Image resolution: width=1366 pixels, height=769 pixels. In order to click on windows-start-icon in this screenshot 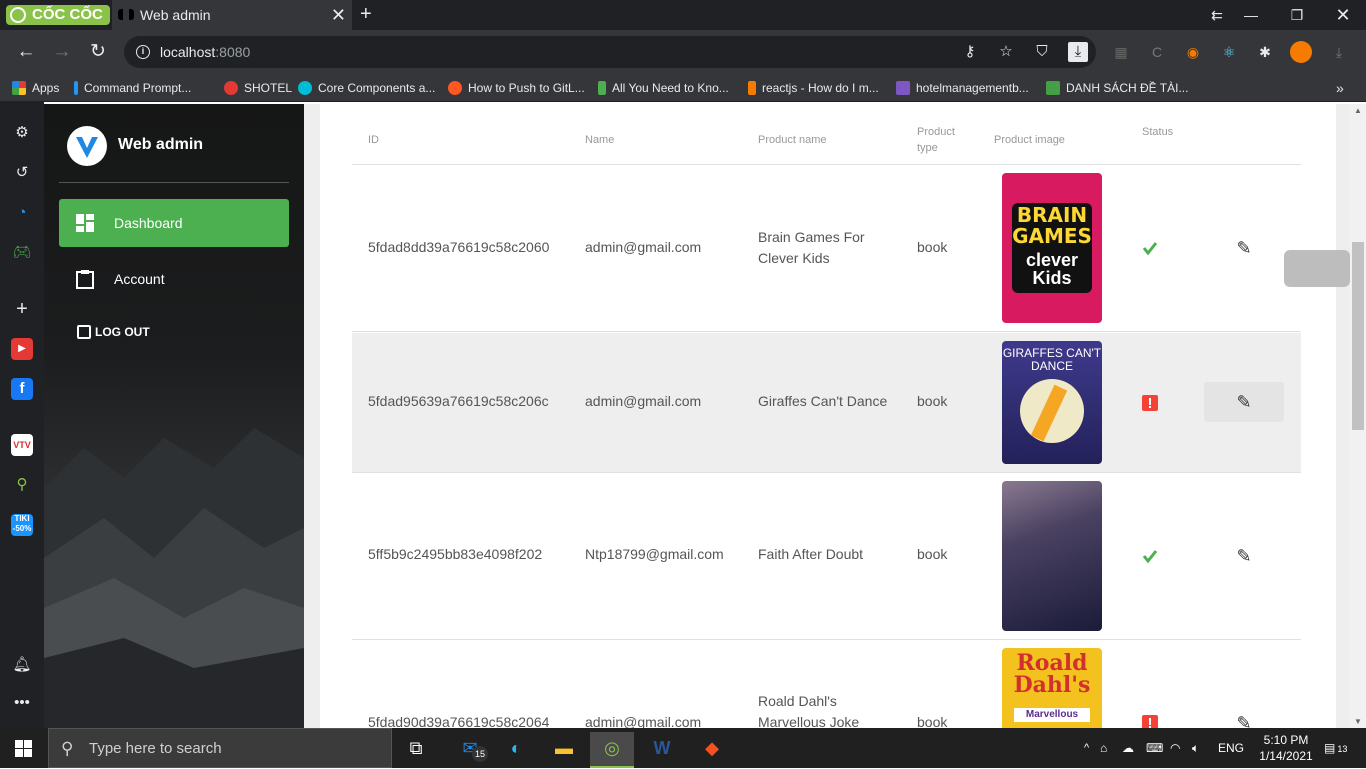, I will do `click(23, 748)`.